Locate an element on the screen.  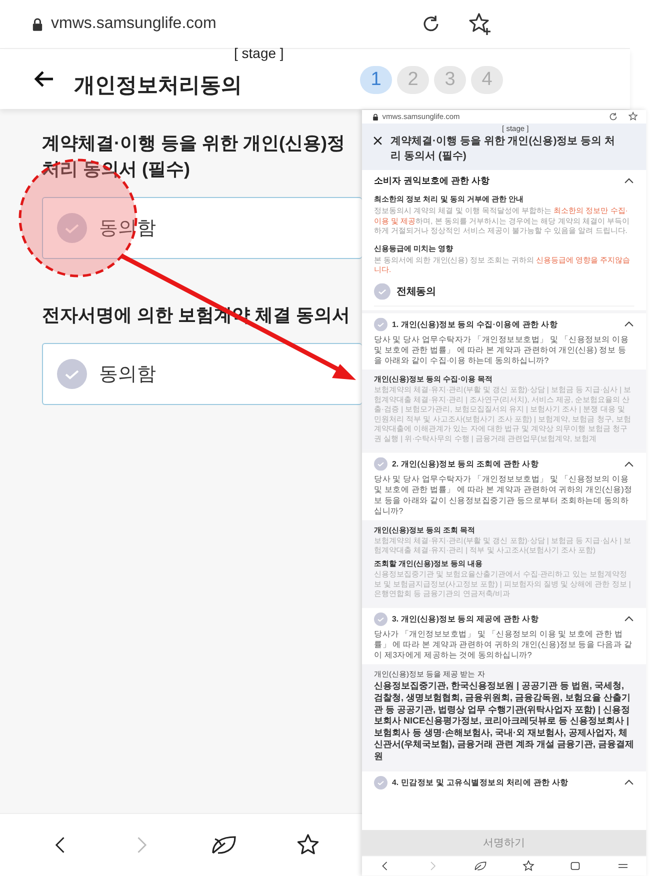
dialog-title: 계약체결·이행 등을 위한 개인(신용)정보 등의 처리 동의서 (필수) is located at coordinates (503, 148).